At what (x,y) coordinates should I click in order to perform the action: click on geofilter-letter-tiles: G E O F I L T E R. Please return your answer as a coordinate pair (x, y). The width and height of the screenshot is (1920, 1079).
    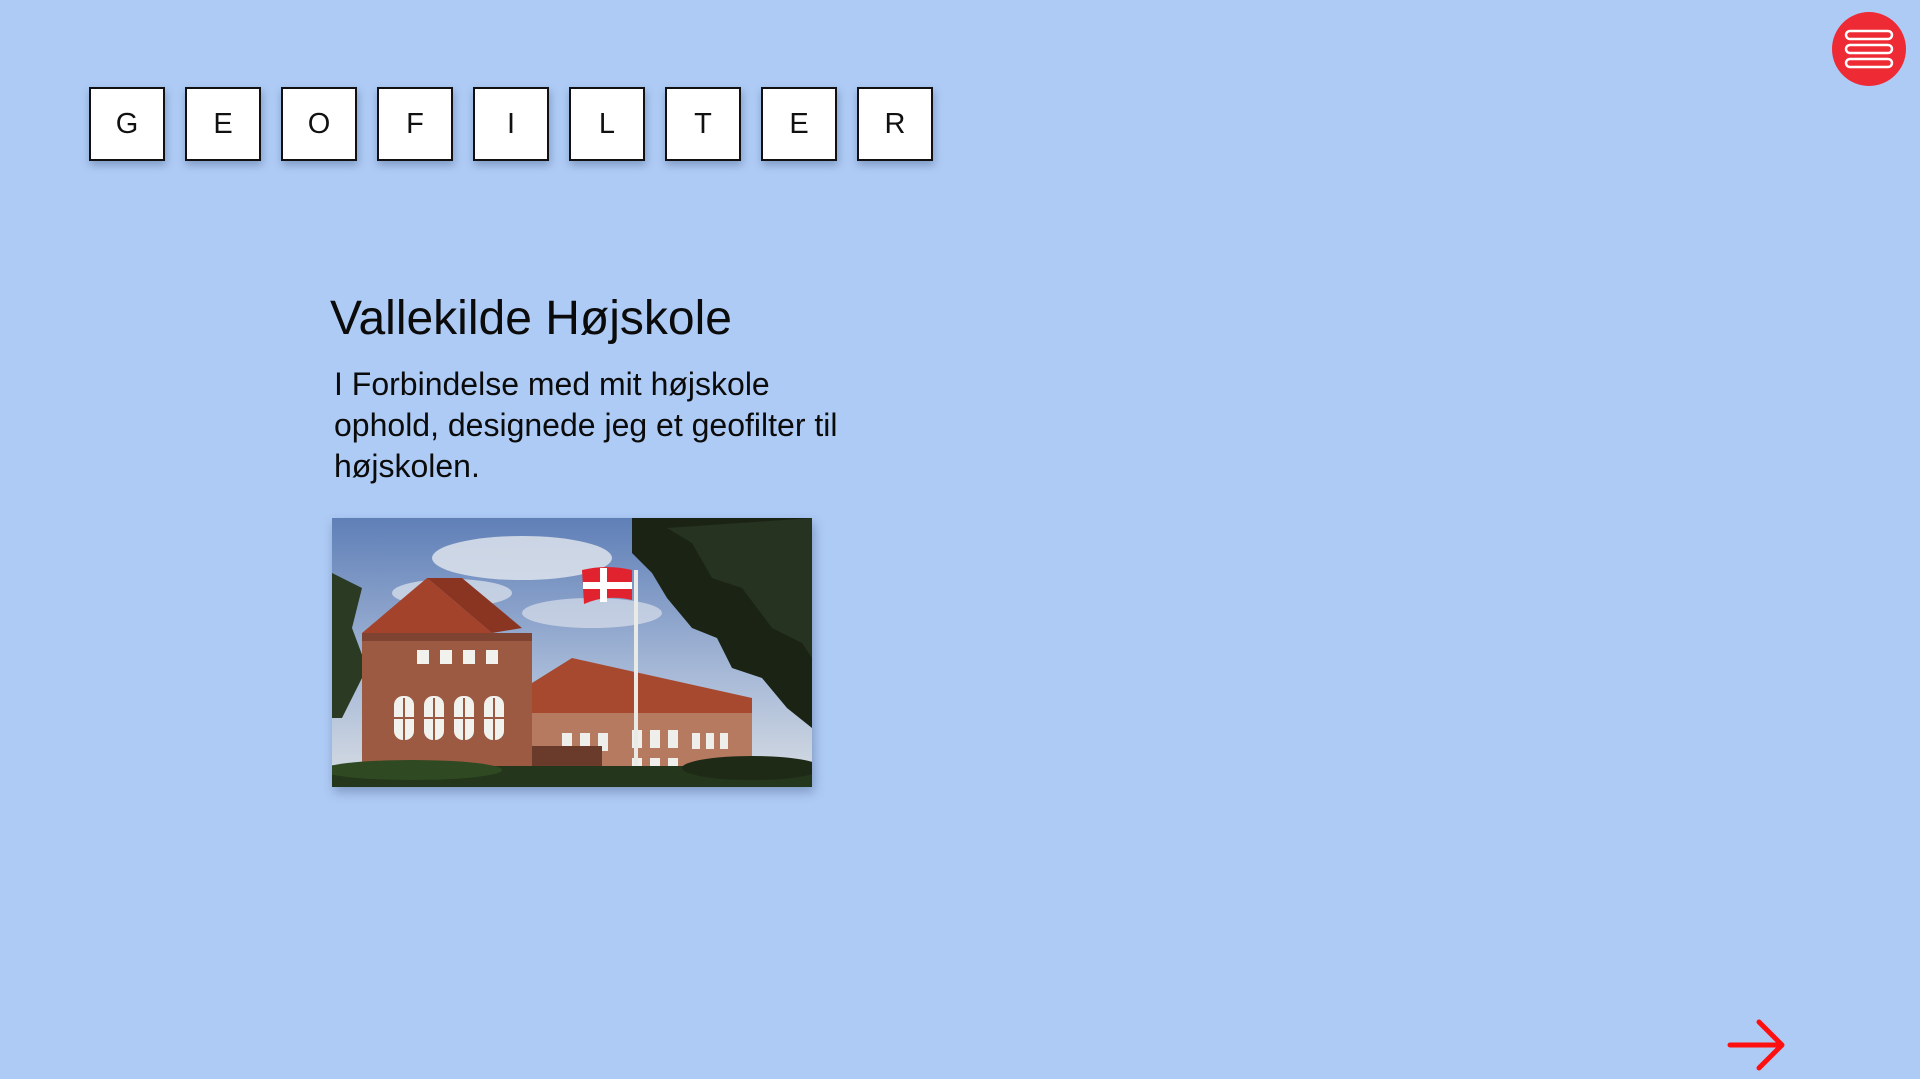
    Looking at the image, I should click on (511, 124).